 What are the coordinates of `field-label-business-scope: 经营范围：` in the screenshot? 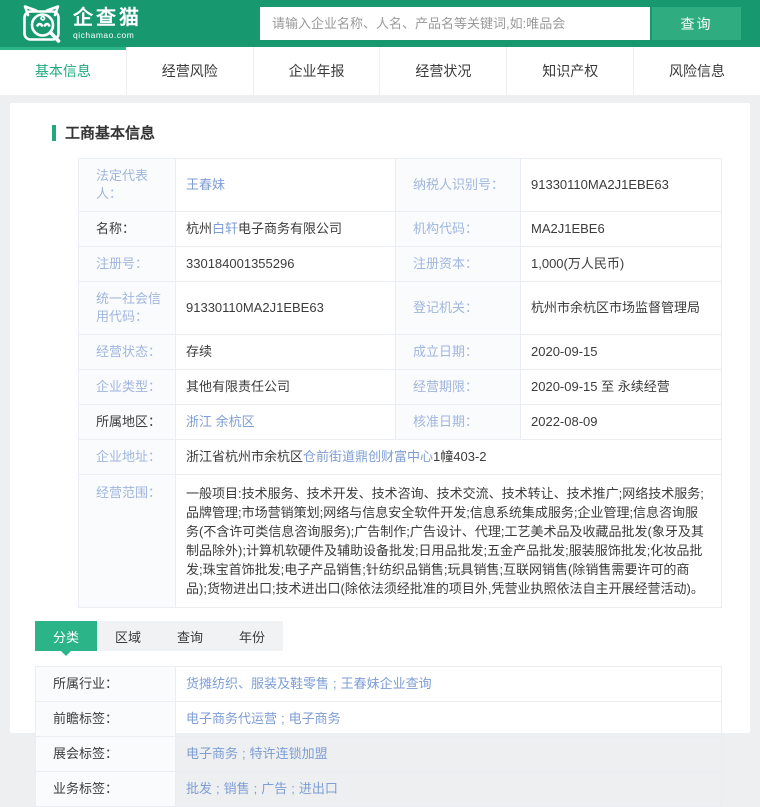 It's located at (127, 541).